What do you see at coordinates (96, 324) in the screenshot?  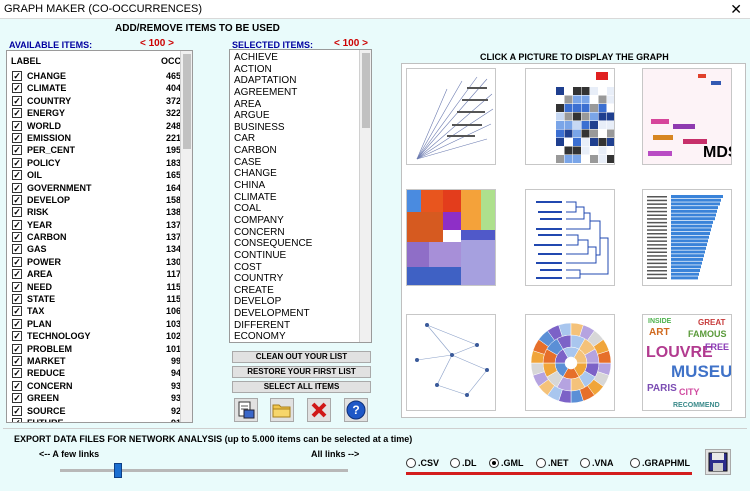 I see `available-item-row: ✓ PLAN 103` at bounding box center [96, 324].